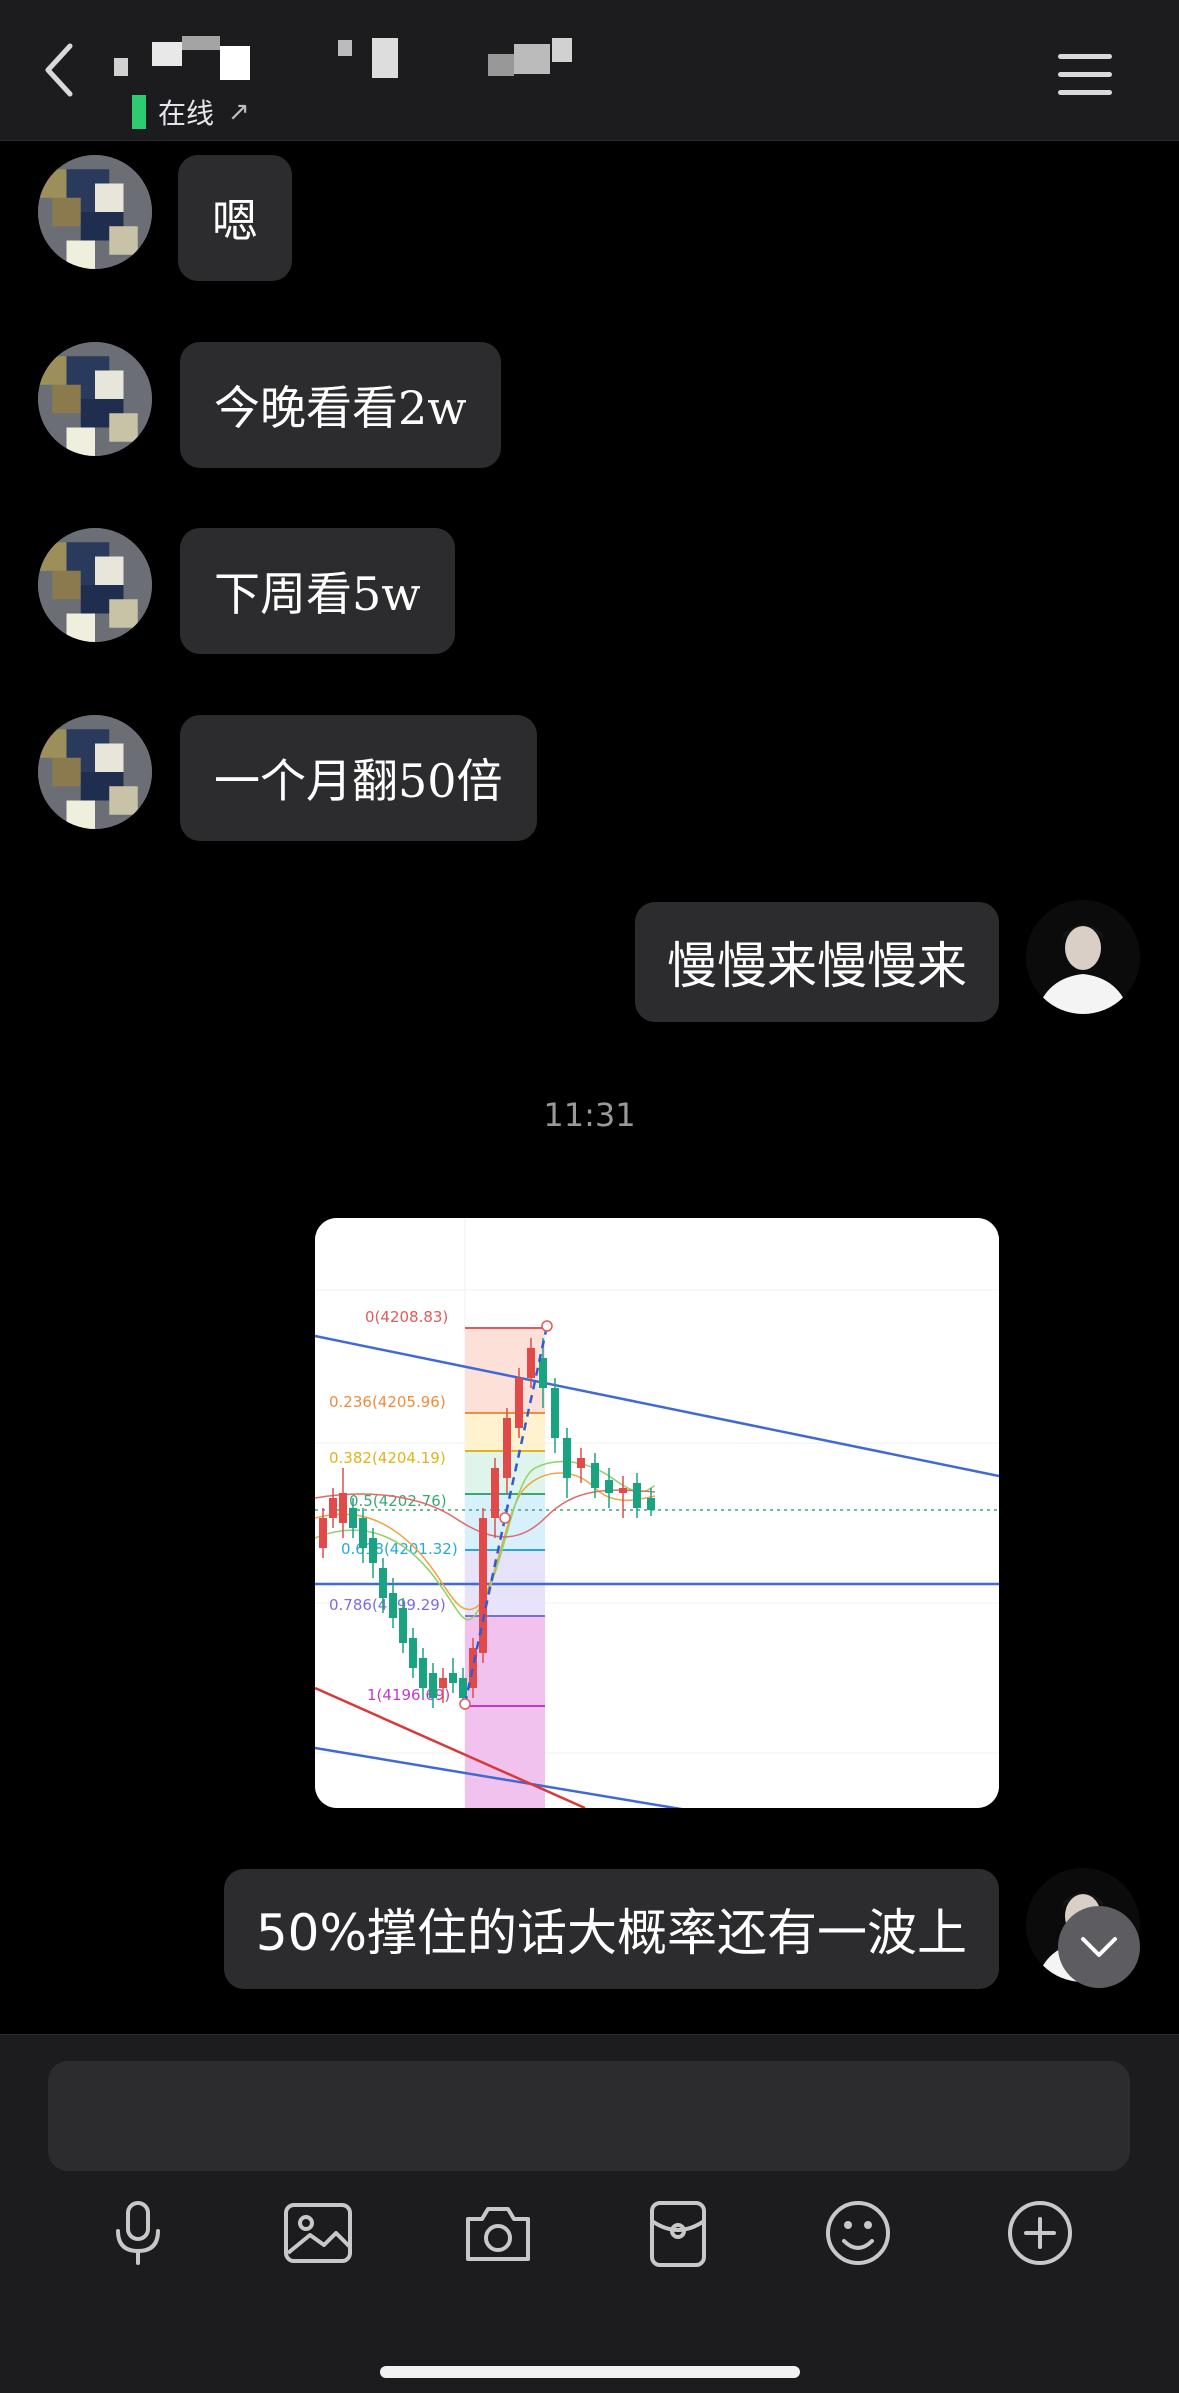 The height and width of the screenshot is (2393, 1179). What do you see at coordinates (340, 405) in the screenshot?
I see `message-bubble-incoming: 今晚看看2w` at bounding box center [340, 405].